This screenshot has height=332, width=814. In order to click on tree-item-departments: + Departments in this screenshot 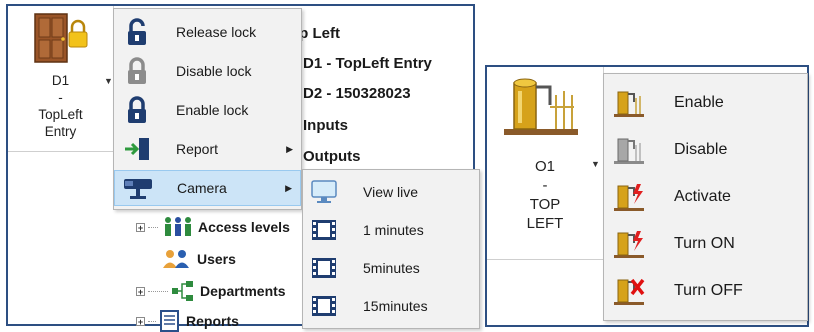, I will do `click(211, 291)`.